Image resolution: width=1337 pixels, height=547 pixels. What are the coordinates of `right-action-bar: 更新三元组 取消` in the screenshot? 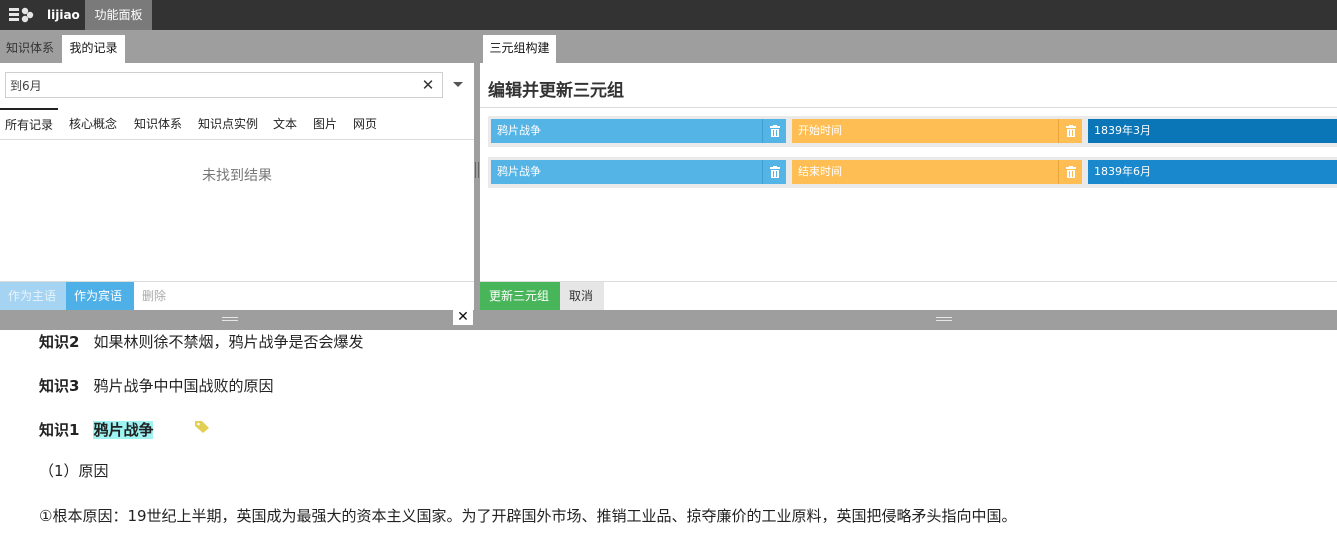 It's located at (908, 296).